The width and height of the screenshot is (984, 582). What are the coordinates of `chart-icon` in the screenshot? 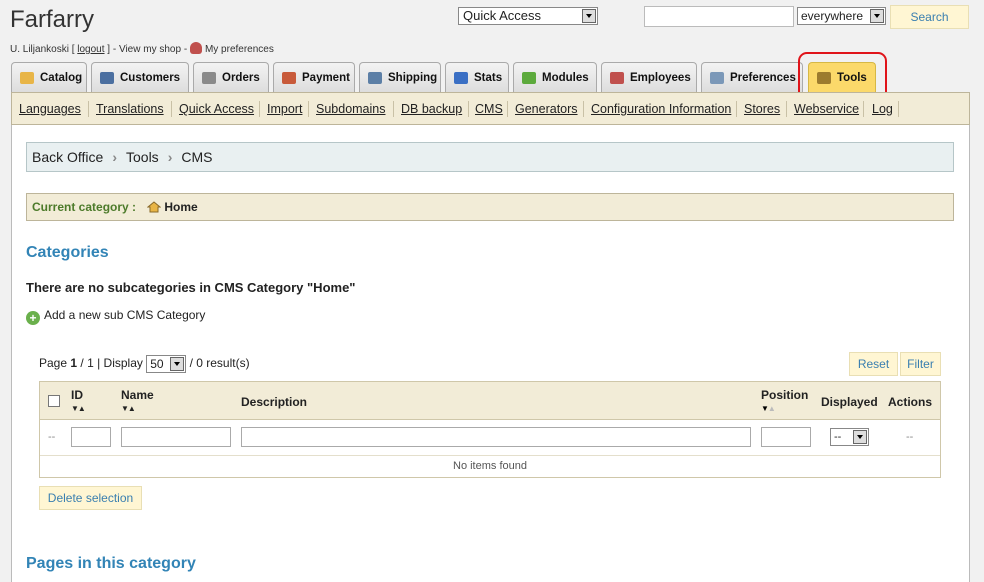 It's located at (461, 78).